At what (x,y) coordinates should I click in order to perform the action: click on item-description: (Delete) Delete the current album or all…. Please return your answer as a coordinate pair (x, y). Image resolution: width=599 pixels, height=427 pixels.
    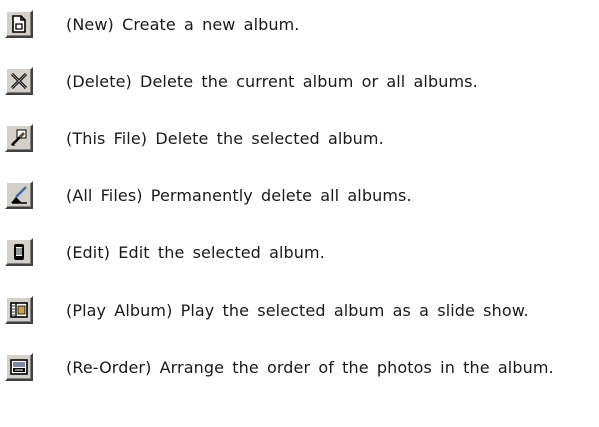
    Looking at the image, I should click on (272, 81).